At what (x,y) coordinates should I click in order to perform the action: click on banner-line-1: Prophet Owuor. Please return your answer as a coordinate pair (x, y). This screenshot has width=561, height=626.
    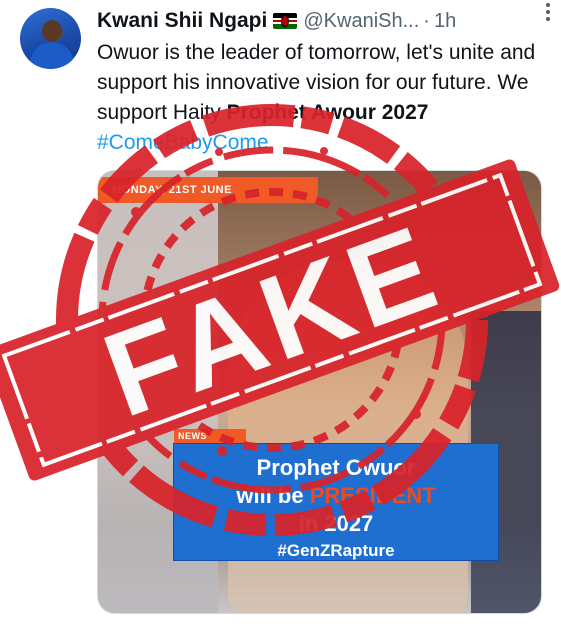
    Looking at the image, I should click on (336, 467).